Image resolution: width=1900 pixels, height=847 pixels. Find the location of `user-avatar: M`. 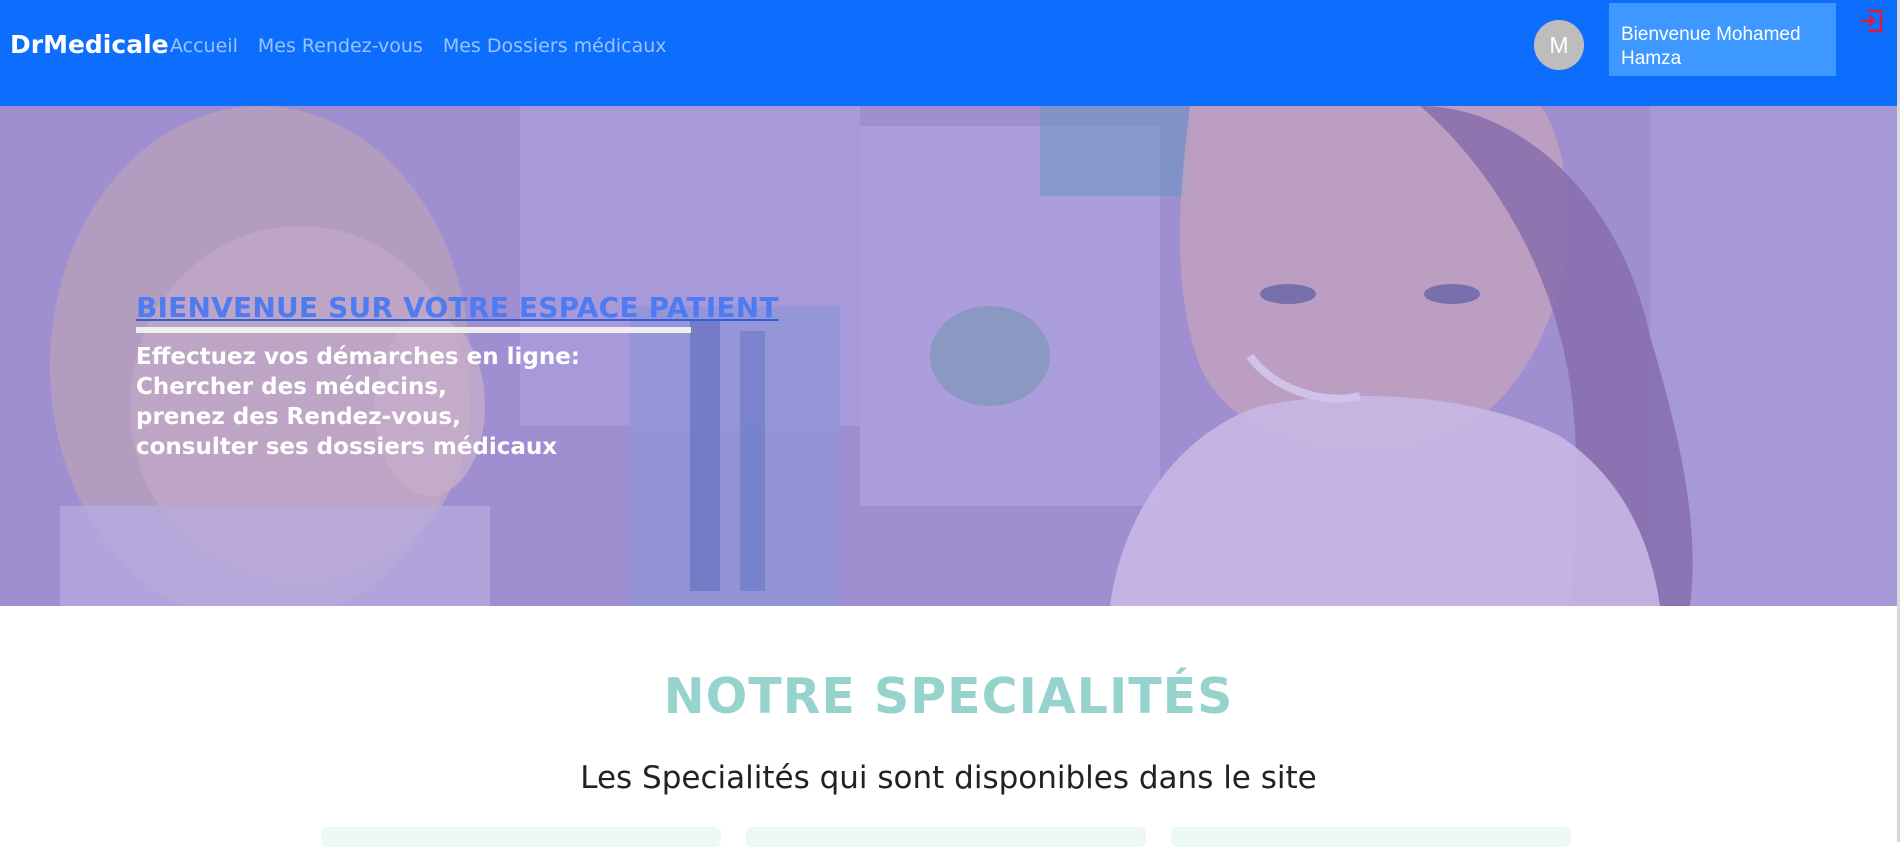

user-avatar: M is located at coordinates (1559, 45).